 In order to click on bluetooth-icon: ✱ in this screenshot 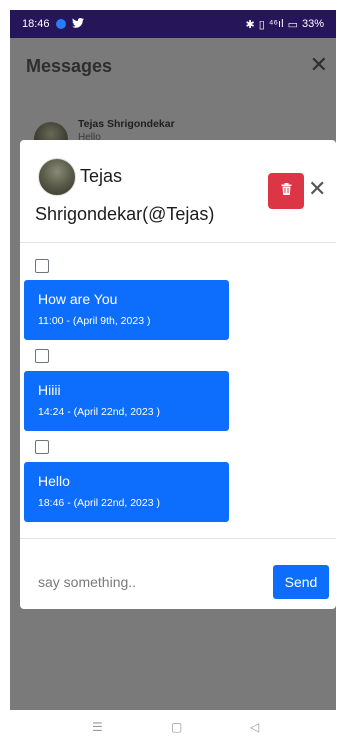, I will do `click(250, 24)`.